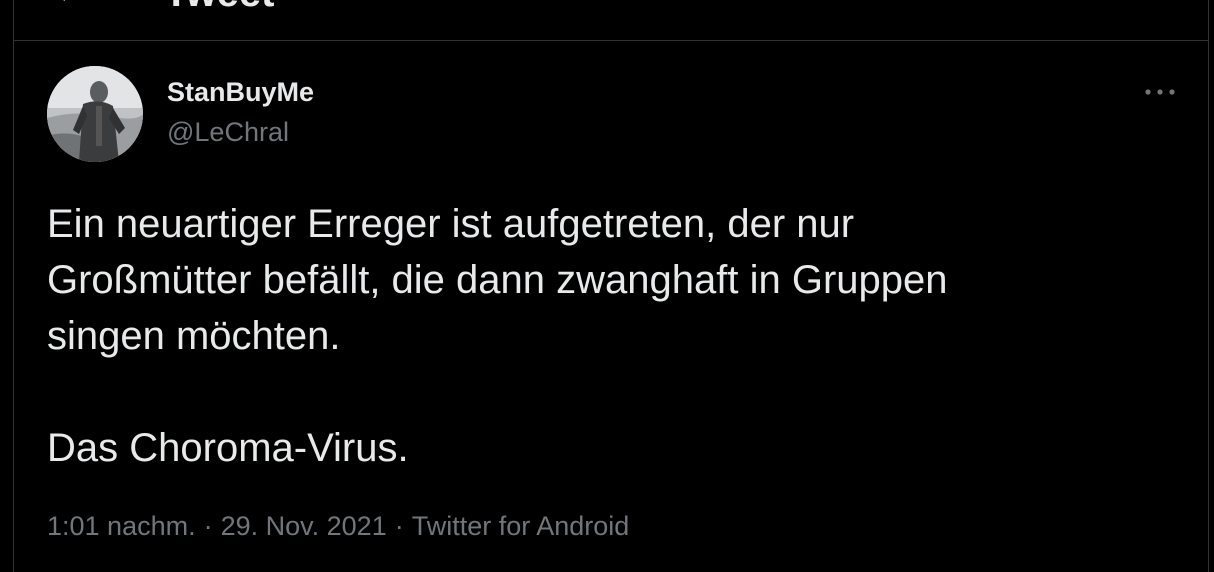  I want to click on more-options-button, so click(1160, 92).